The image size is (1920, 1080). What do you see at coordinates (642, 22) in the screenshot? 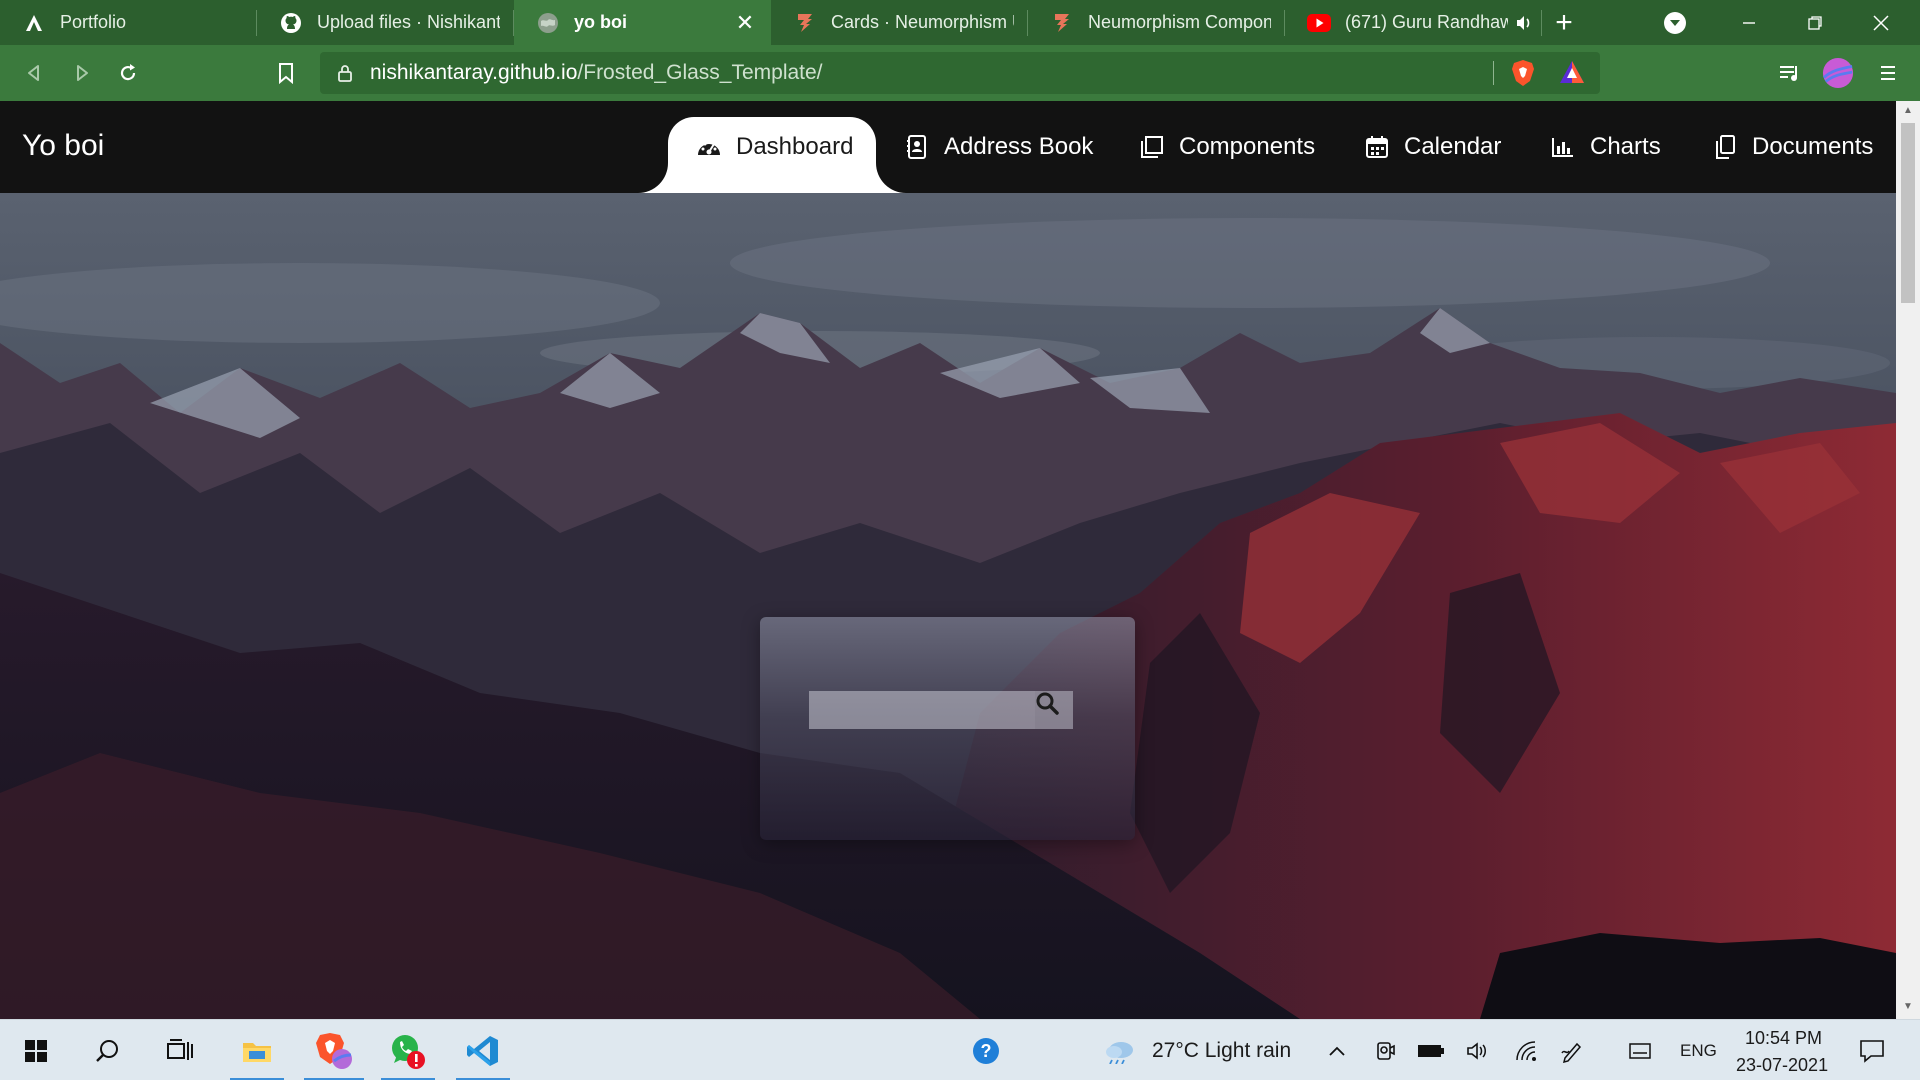
I see `tab-yo-boi: yo boi ✕` at bounding box center [642, 22].